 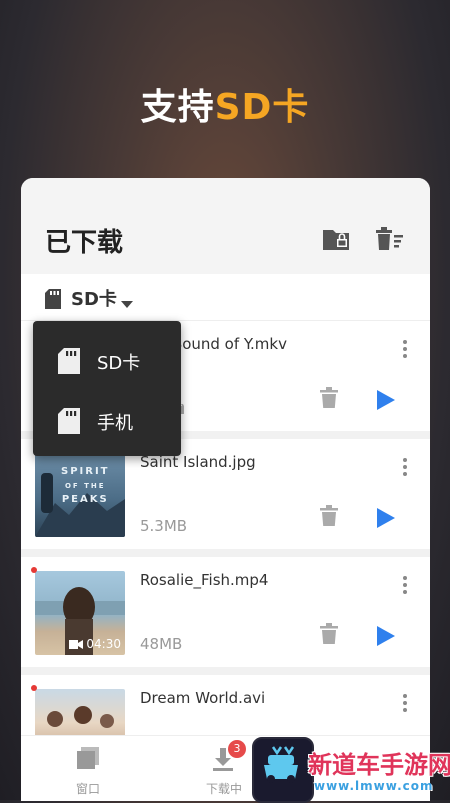 I want to click on video-duration: 04:30, so click(x=95, y=644).